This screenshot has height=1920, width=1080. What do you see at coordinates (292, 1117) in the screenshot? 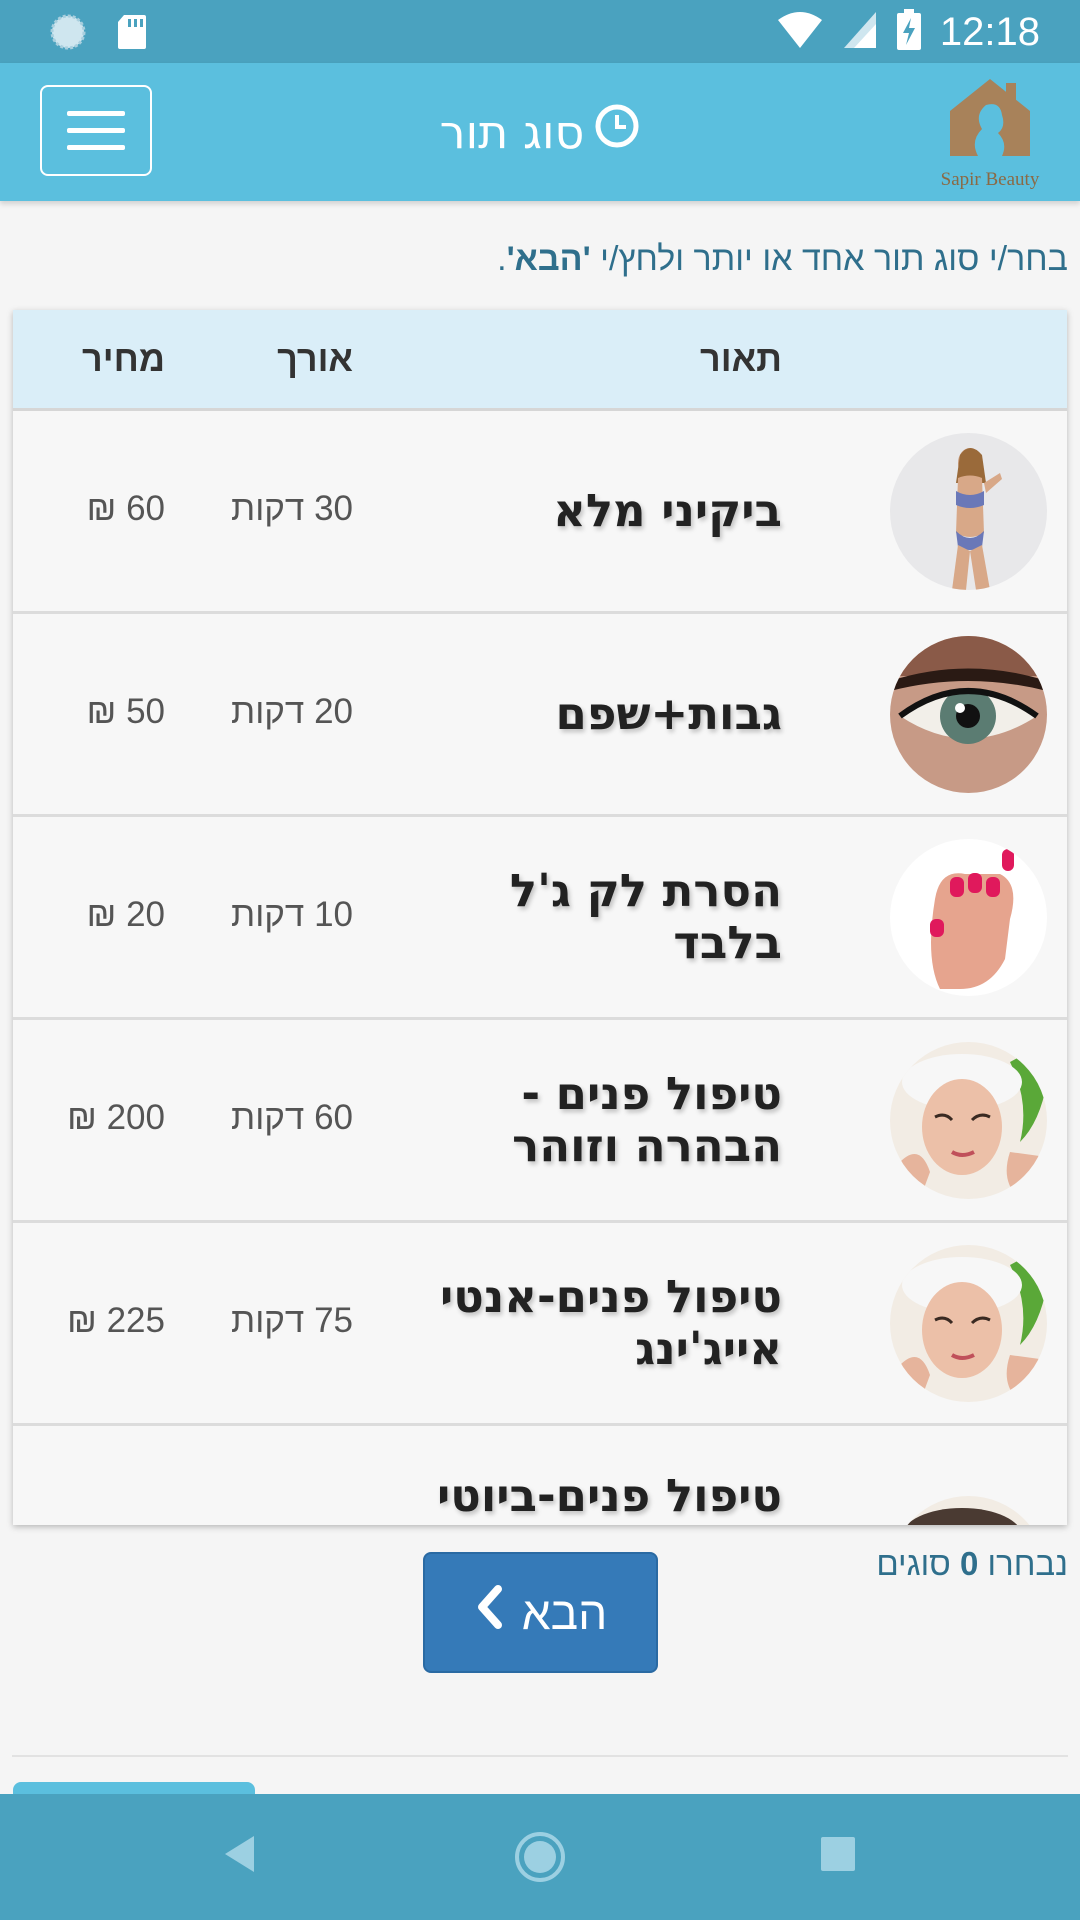
I see `service-length: 60 דקות` at bounding box center [292, 1117].